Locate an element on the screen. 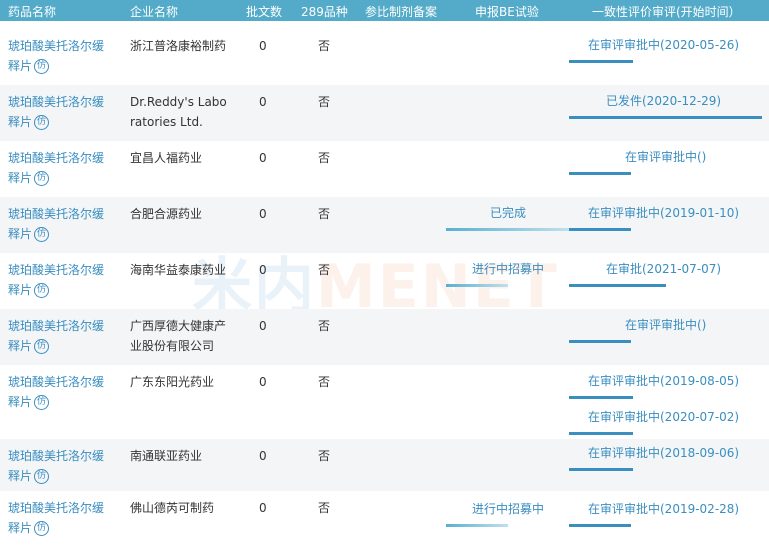 Image resolution: width=769 pixels, height=545 pixels. company-name-line: 合肥合源药业 is located at coordinates (166, 214).